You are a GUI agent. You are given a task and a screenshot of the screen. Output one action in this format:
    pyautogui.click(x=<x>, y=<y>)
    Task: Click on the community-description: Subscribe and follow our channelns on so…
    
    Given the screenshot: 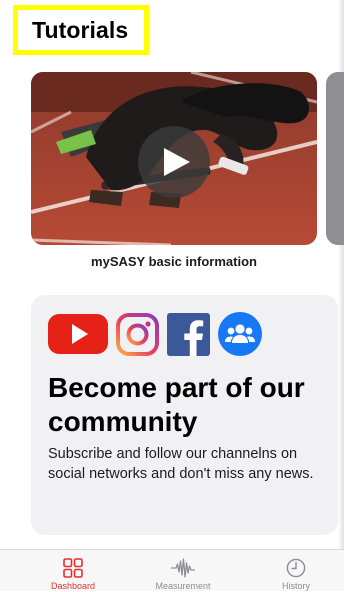 What is the action you would take?
    pyautogui.click(x=181, y=464)
    